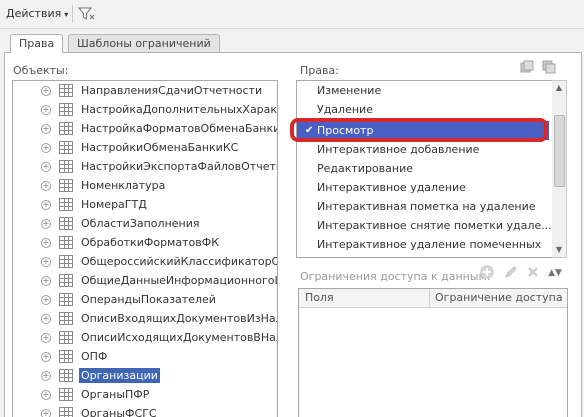  What do you see at coordinates (41, 70) in the screenshot?
I see `objects-label: Объекты:` at bounding box center [41, 70].